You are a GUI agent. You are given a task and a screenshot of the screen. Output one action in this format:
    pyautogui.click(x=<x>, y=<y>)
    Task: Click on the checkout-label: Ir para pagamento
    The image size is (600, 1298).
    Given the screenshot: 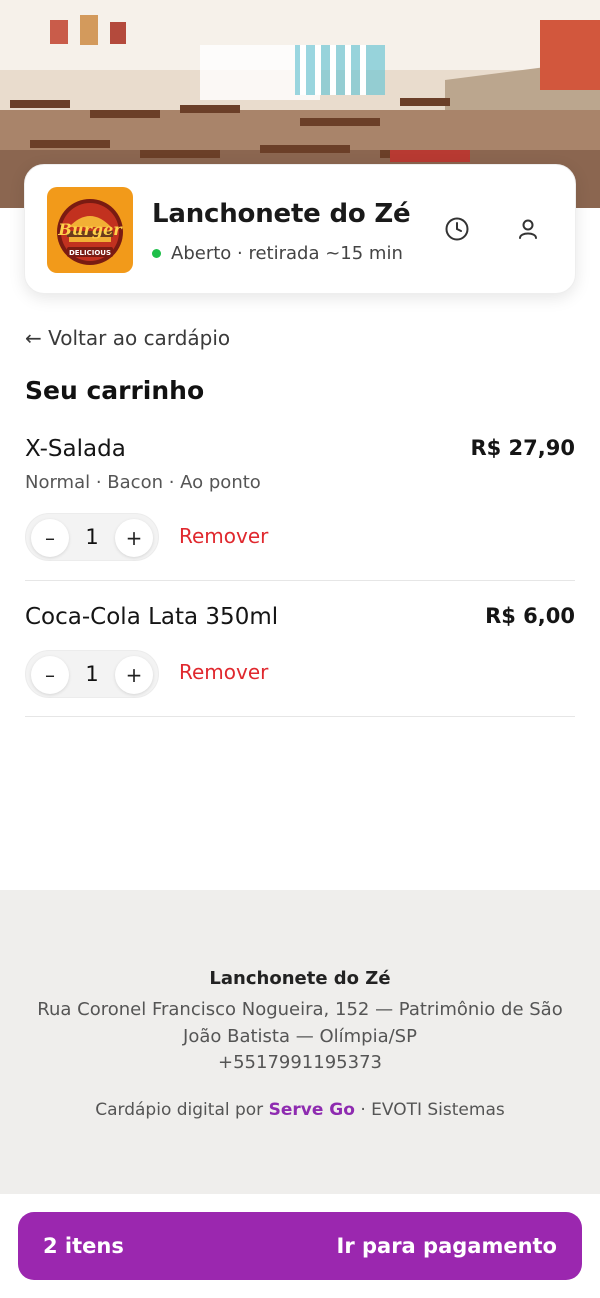 What is the action you would take?
    pyautogui.click(x=446, y=1246)
    